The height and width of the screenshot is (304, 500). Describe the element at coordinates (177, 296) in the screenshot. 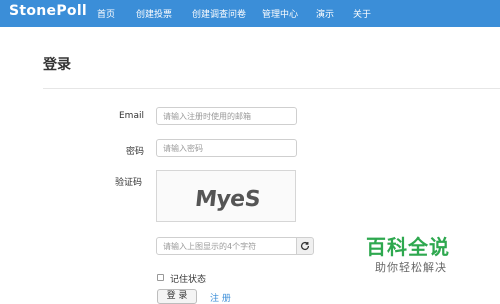

I see `login-button: 登 录` at that location.